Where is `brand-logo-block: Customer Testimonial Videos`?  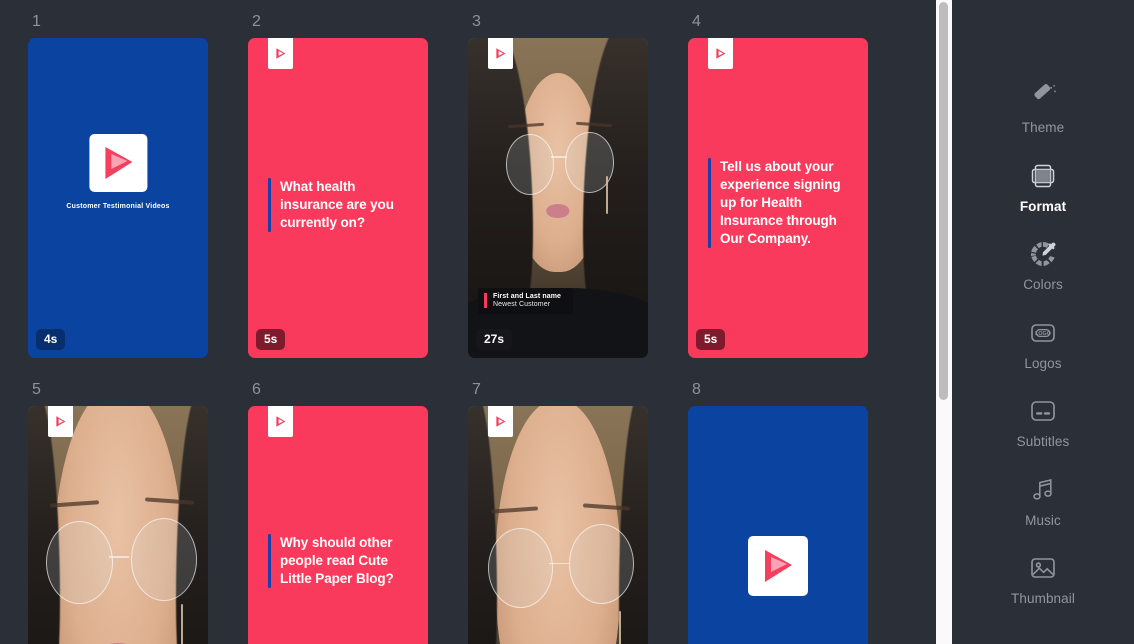 brand-logo-block: Customer Testimonial Videos is located at coordinates (117, 172).